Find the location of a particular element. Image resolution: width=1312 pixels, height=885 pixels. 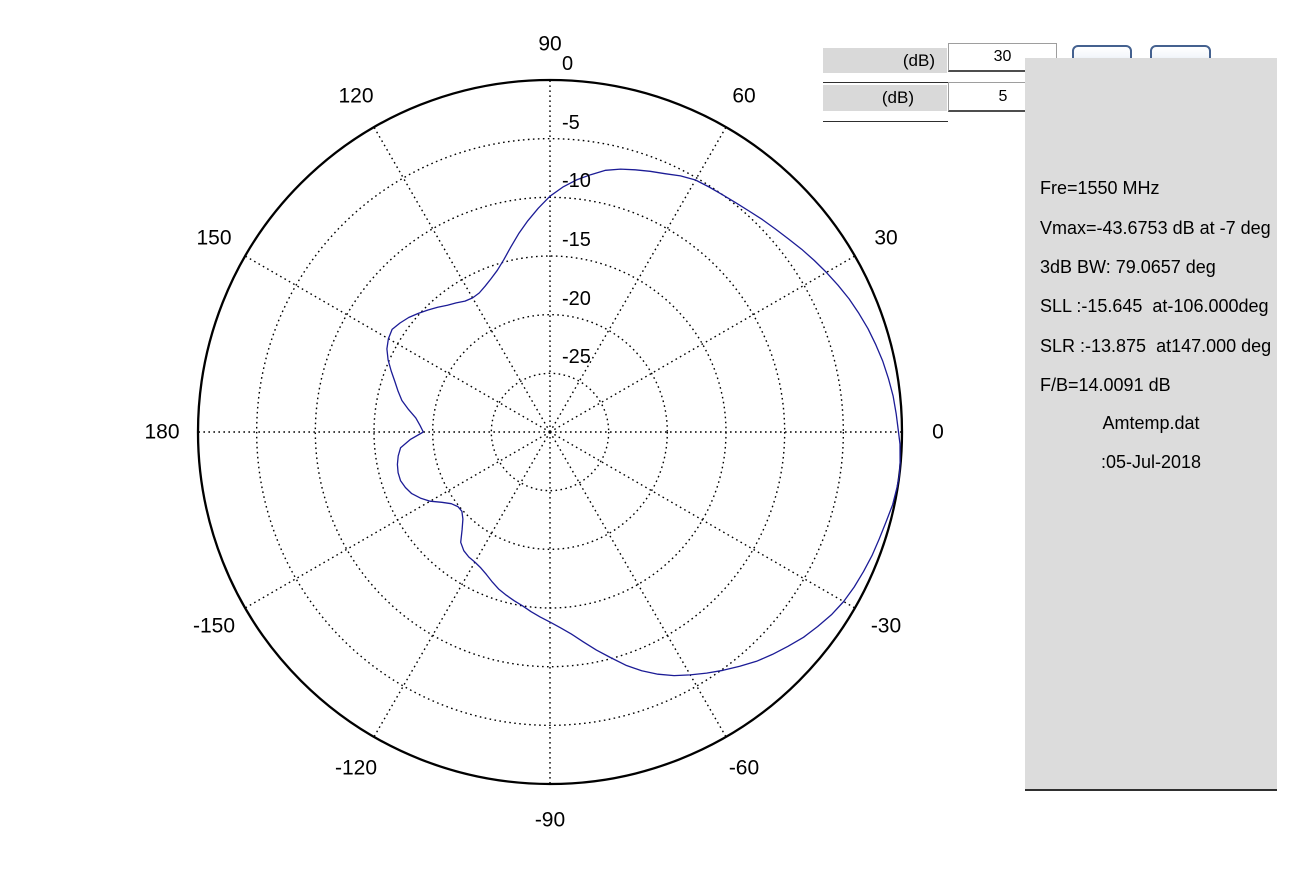

radial-tick-label: -10 is located at coordinates (576, 181).